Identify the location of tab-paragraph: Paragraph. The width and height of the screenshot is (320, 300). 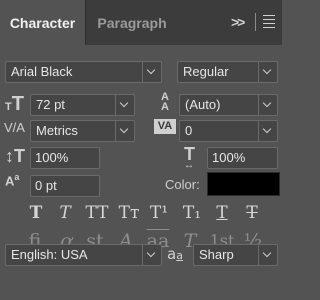
(131, 22).